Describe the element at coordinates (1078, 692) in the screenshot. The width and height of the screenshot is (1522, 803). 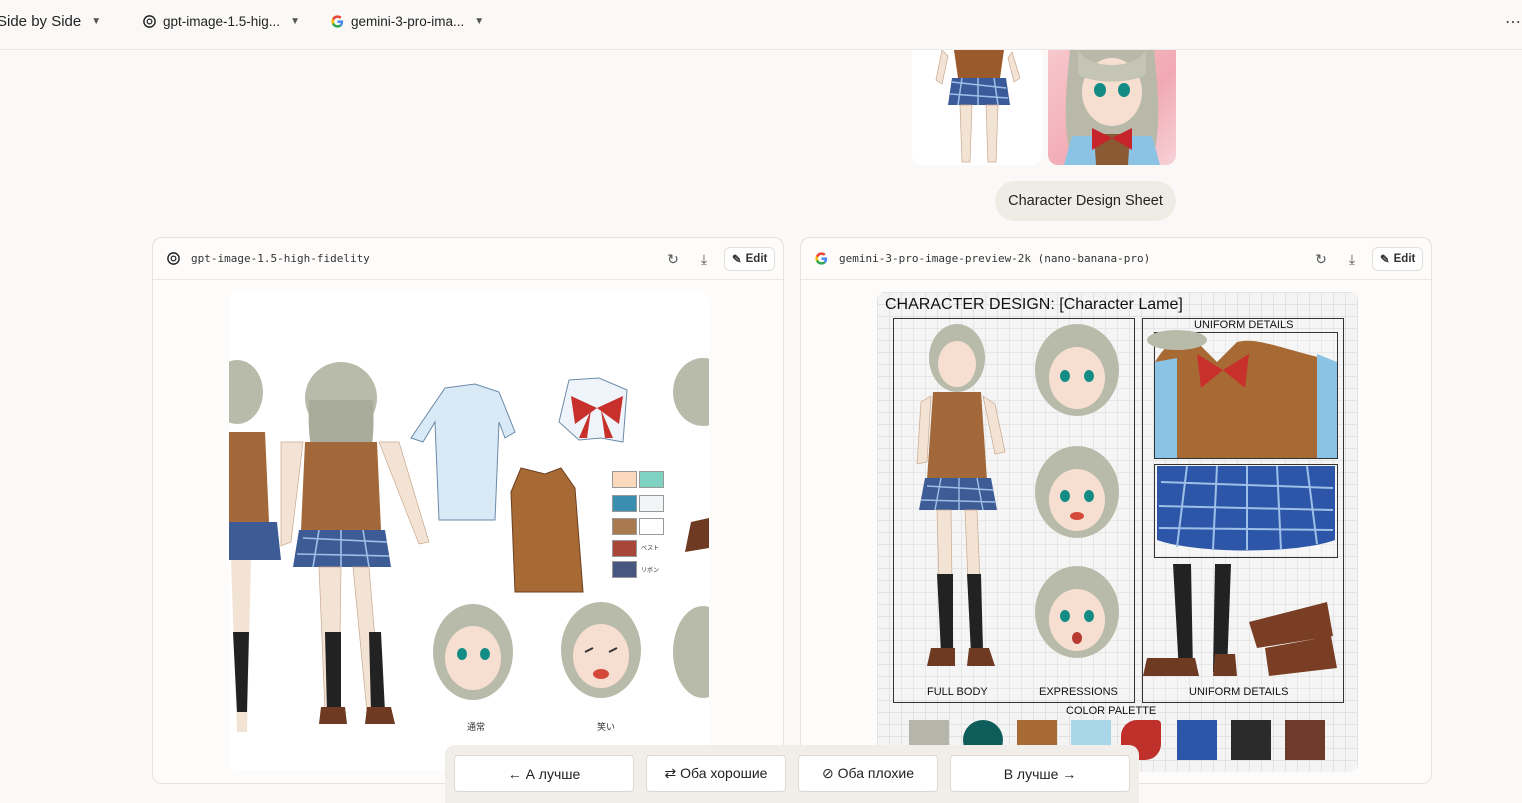
I see `expressions-label: EXPRESSIONS` at that location.